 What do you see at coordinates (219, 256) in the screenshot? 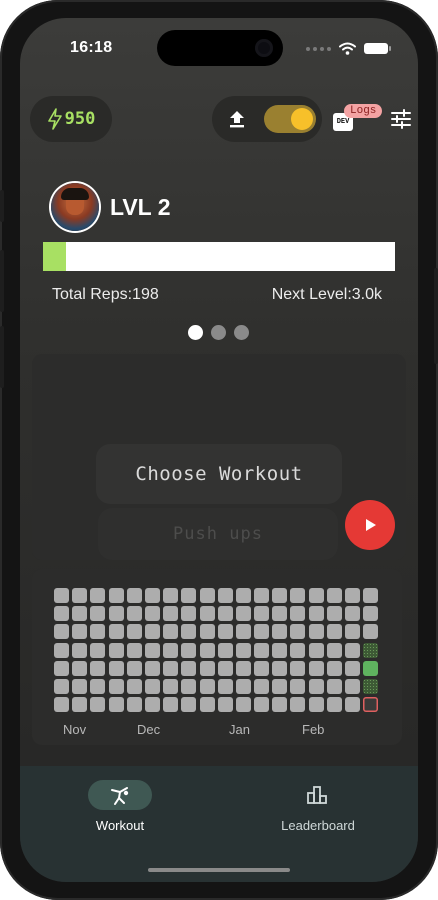
I see `xp-progress-bar` at bounding box center [219, 256].